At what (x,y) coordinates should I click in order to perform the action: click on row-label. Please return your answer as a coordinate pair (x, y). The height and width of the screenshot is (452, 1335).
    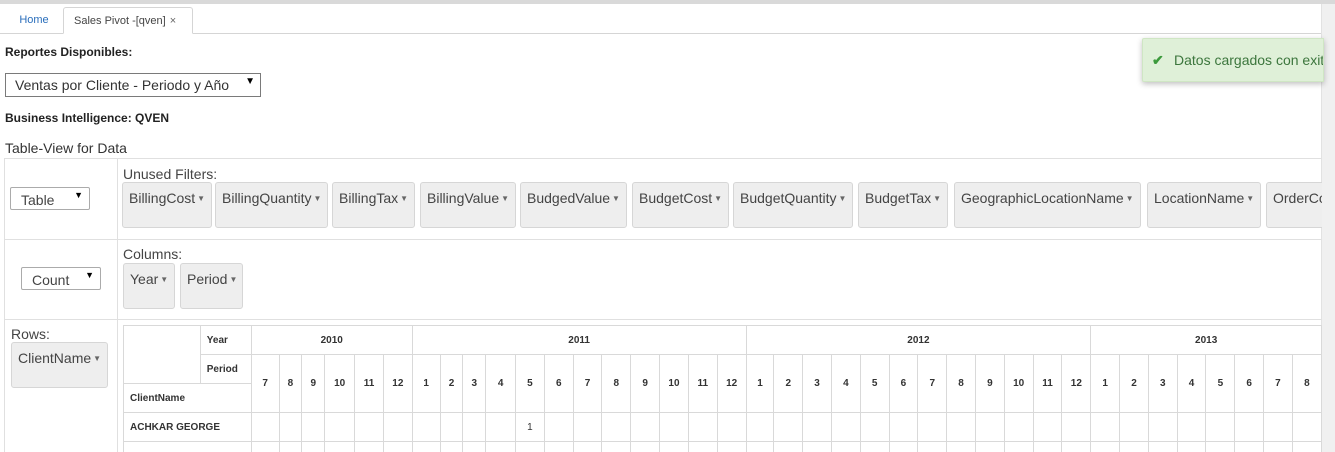
    Looking at the image, I should click on (187, 446).